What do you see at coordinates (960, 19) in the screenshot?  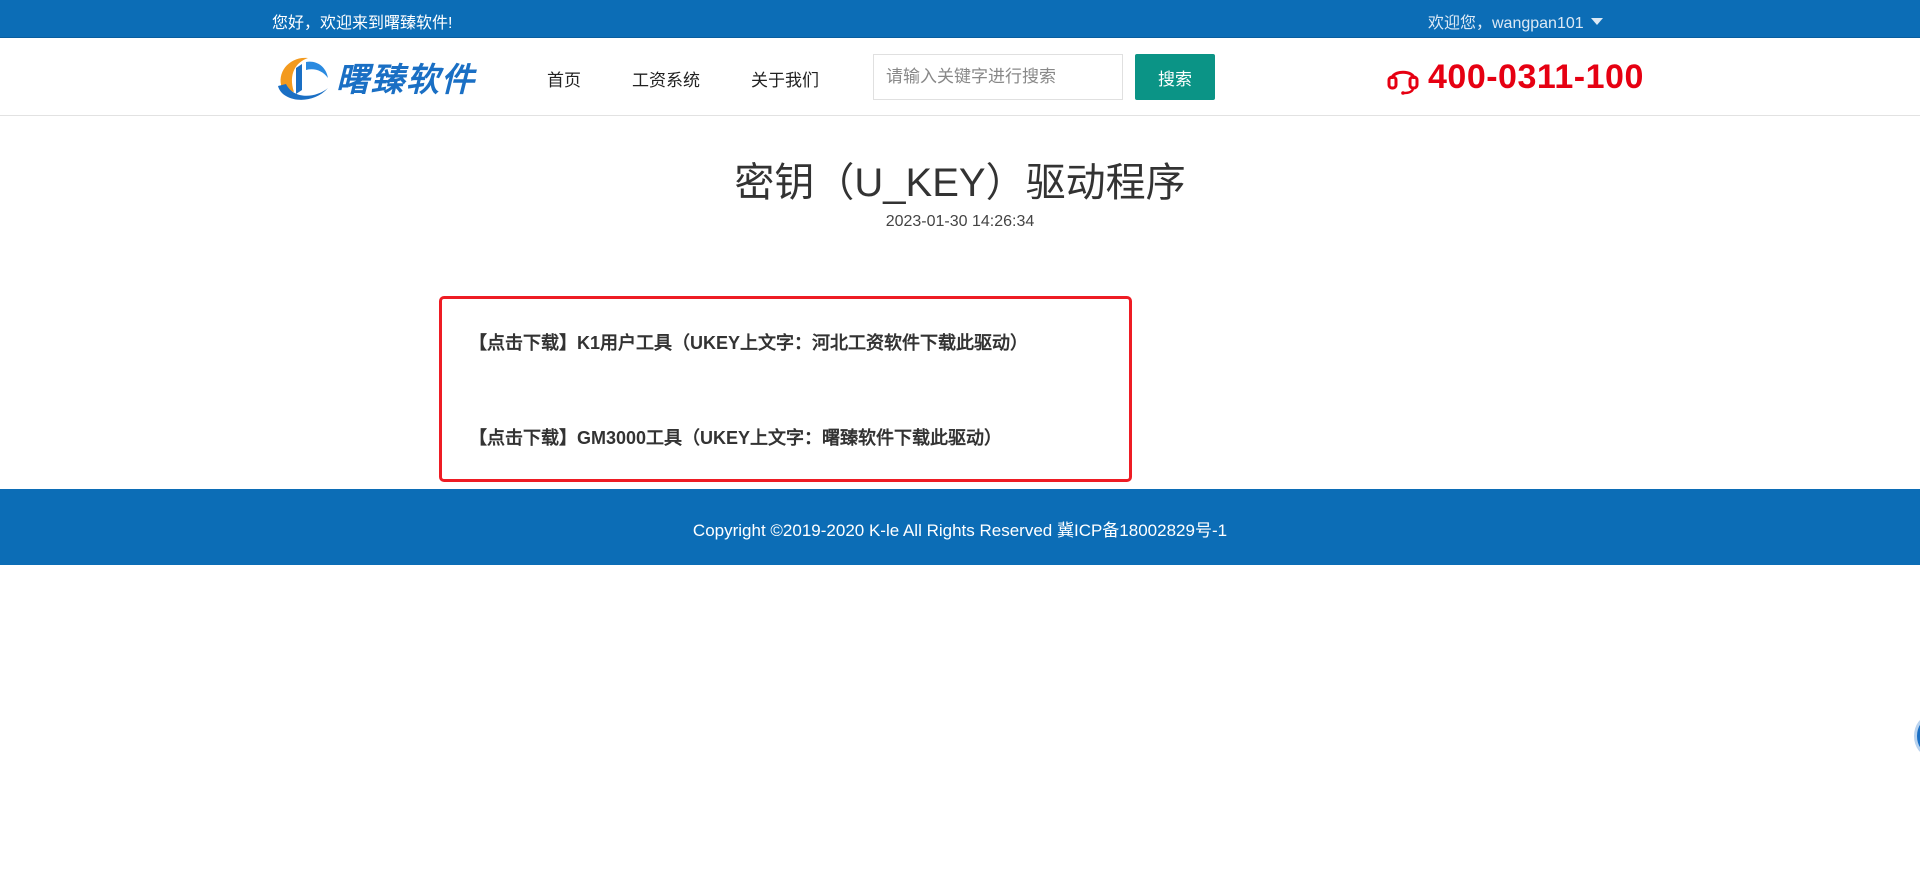 I see `top-bar: 您好，欢迎来到曙臻软件! 欢迎您，wangpan101` at bounding box center [960, 19].